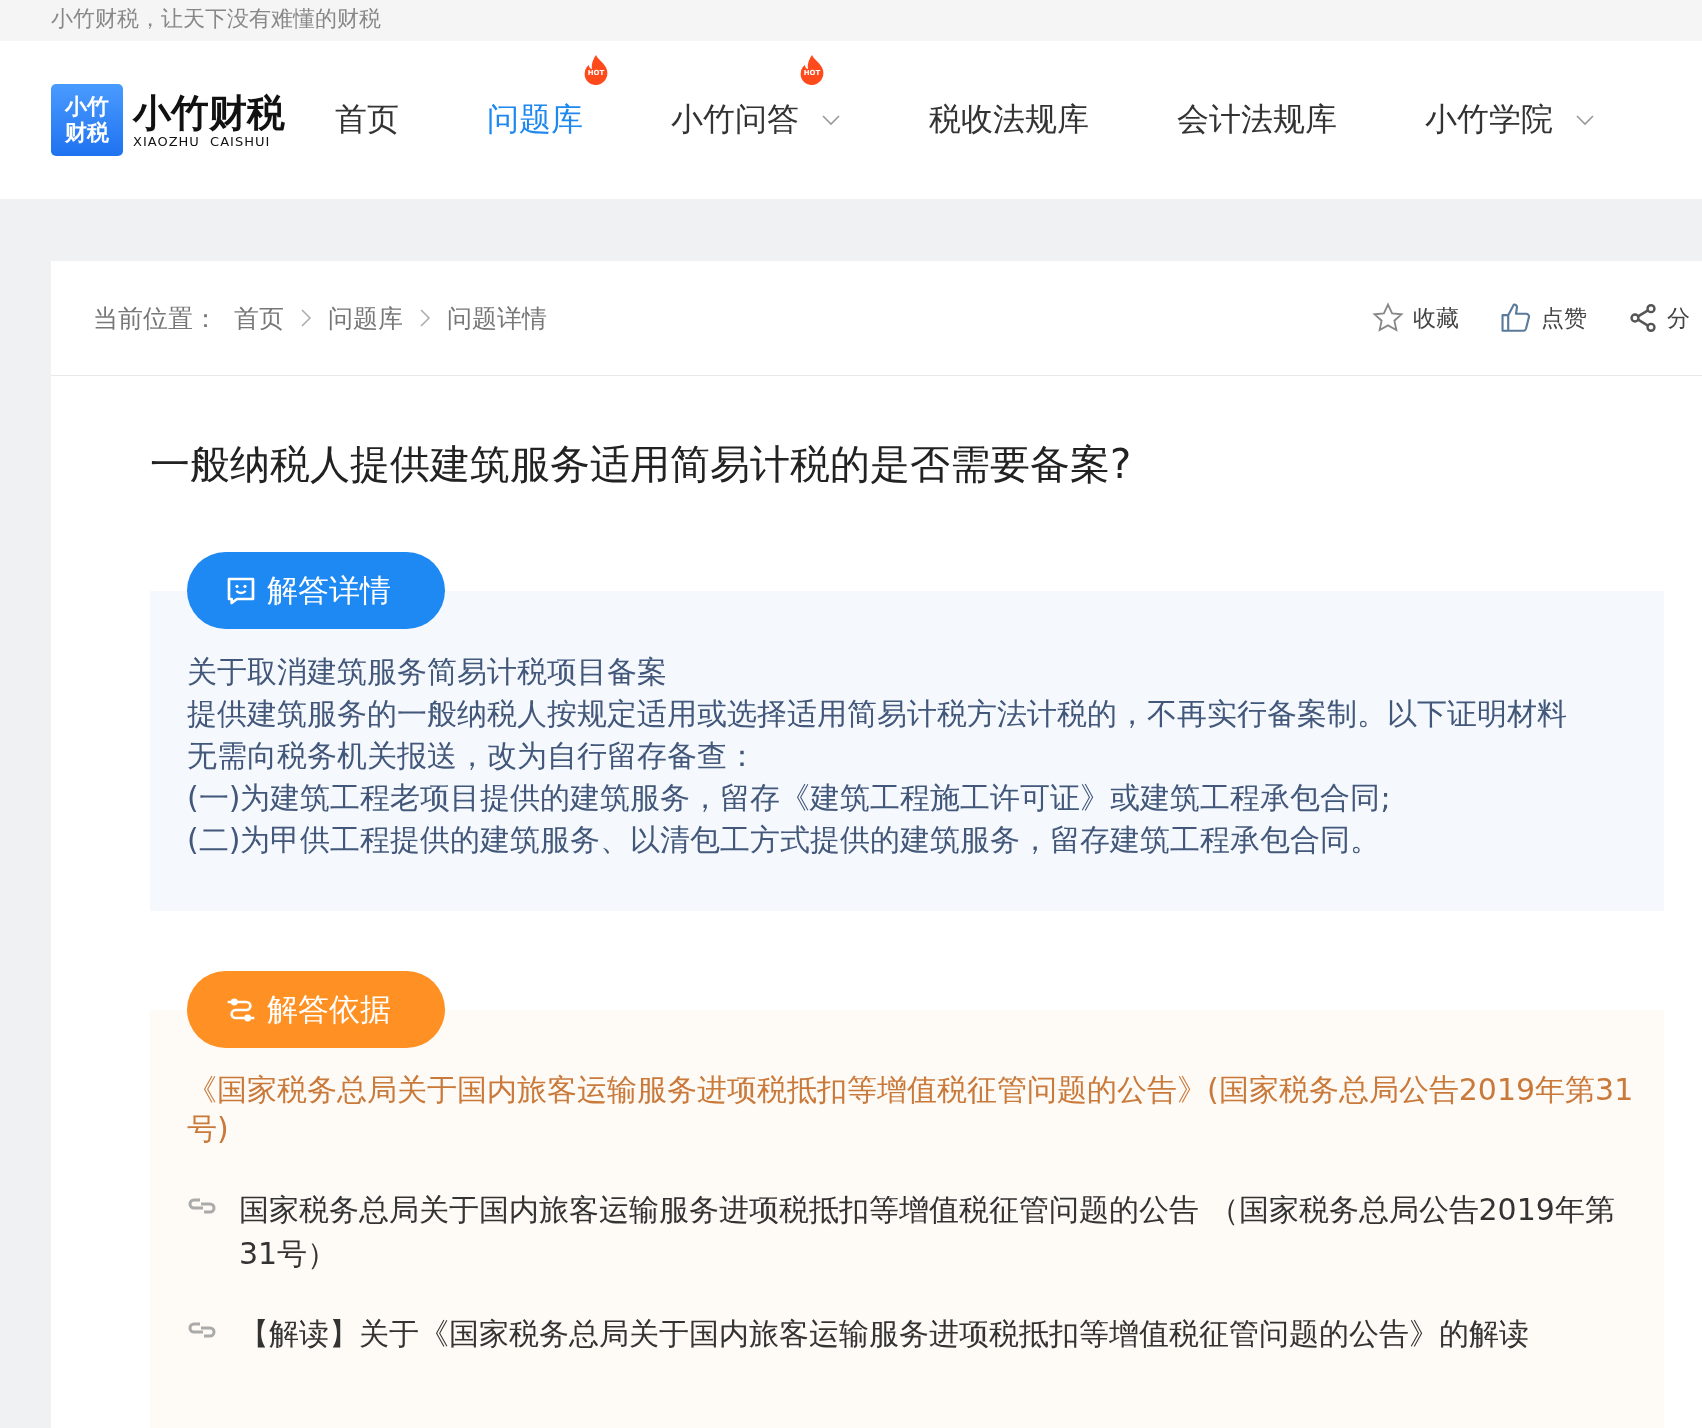 The image size is (1702, 1428). Describe the element at coordinates (784, 840) in the screenshot. I see `answer-paragraph: (二)为甲供工程提供的建筑服务、以清包工方式提供的建筑服务，留存建筑工程承包合同。` at that location.